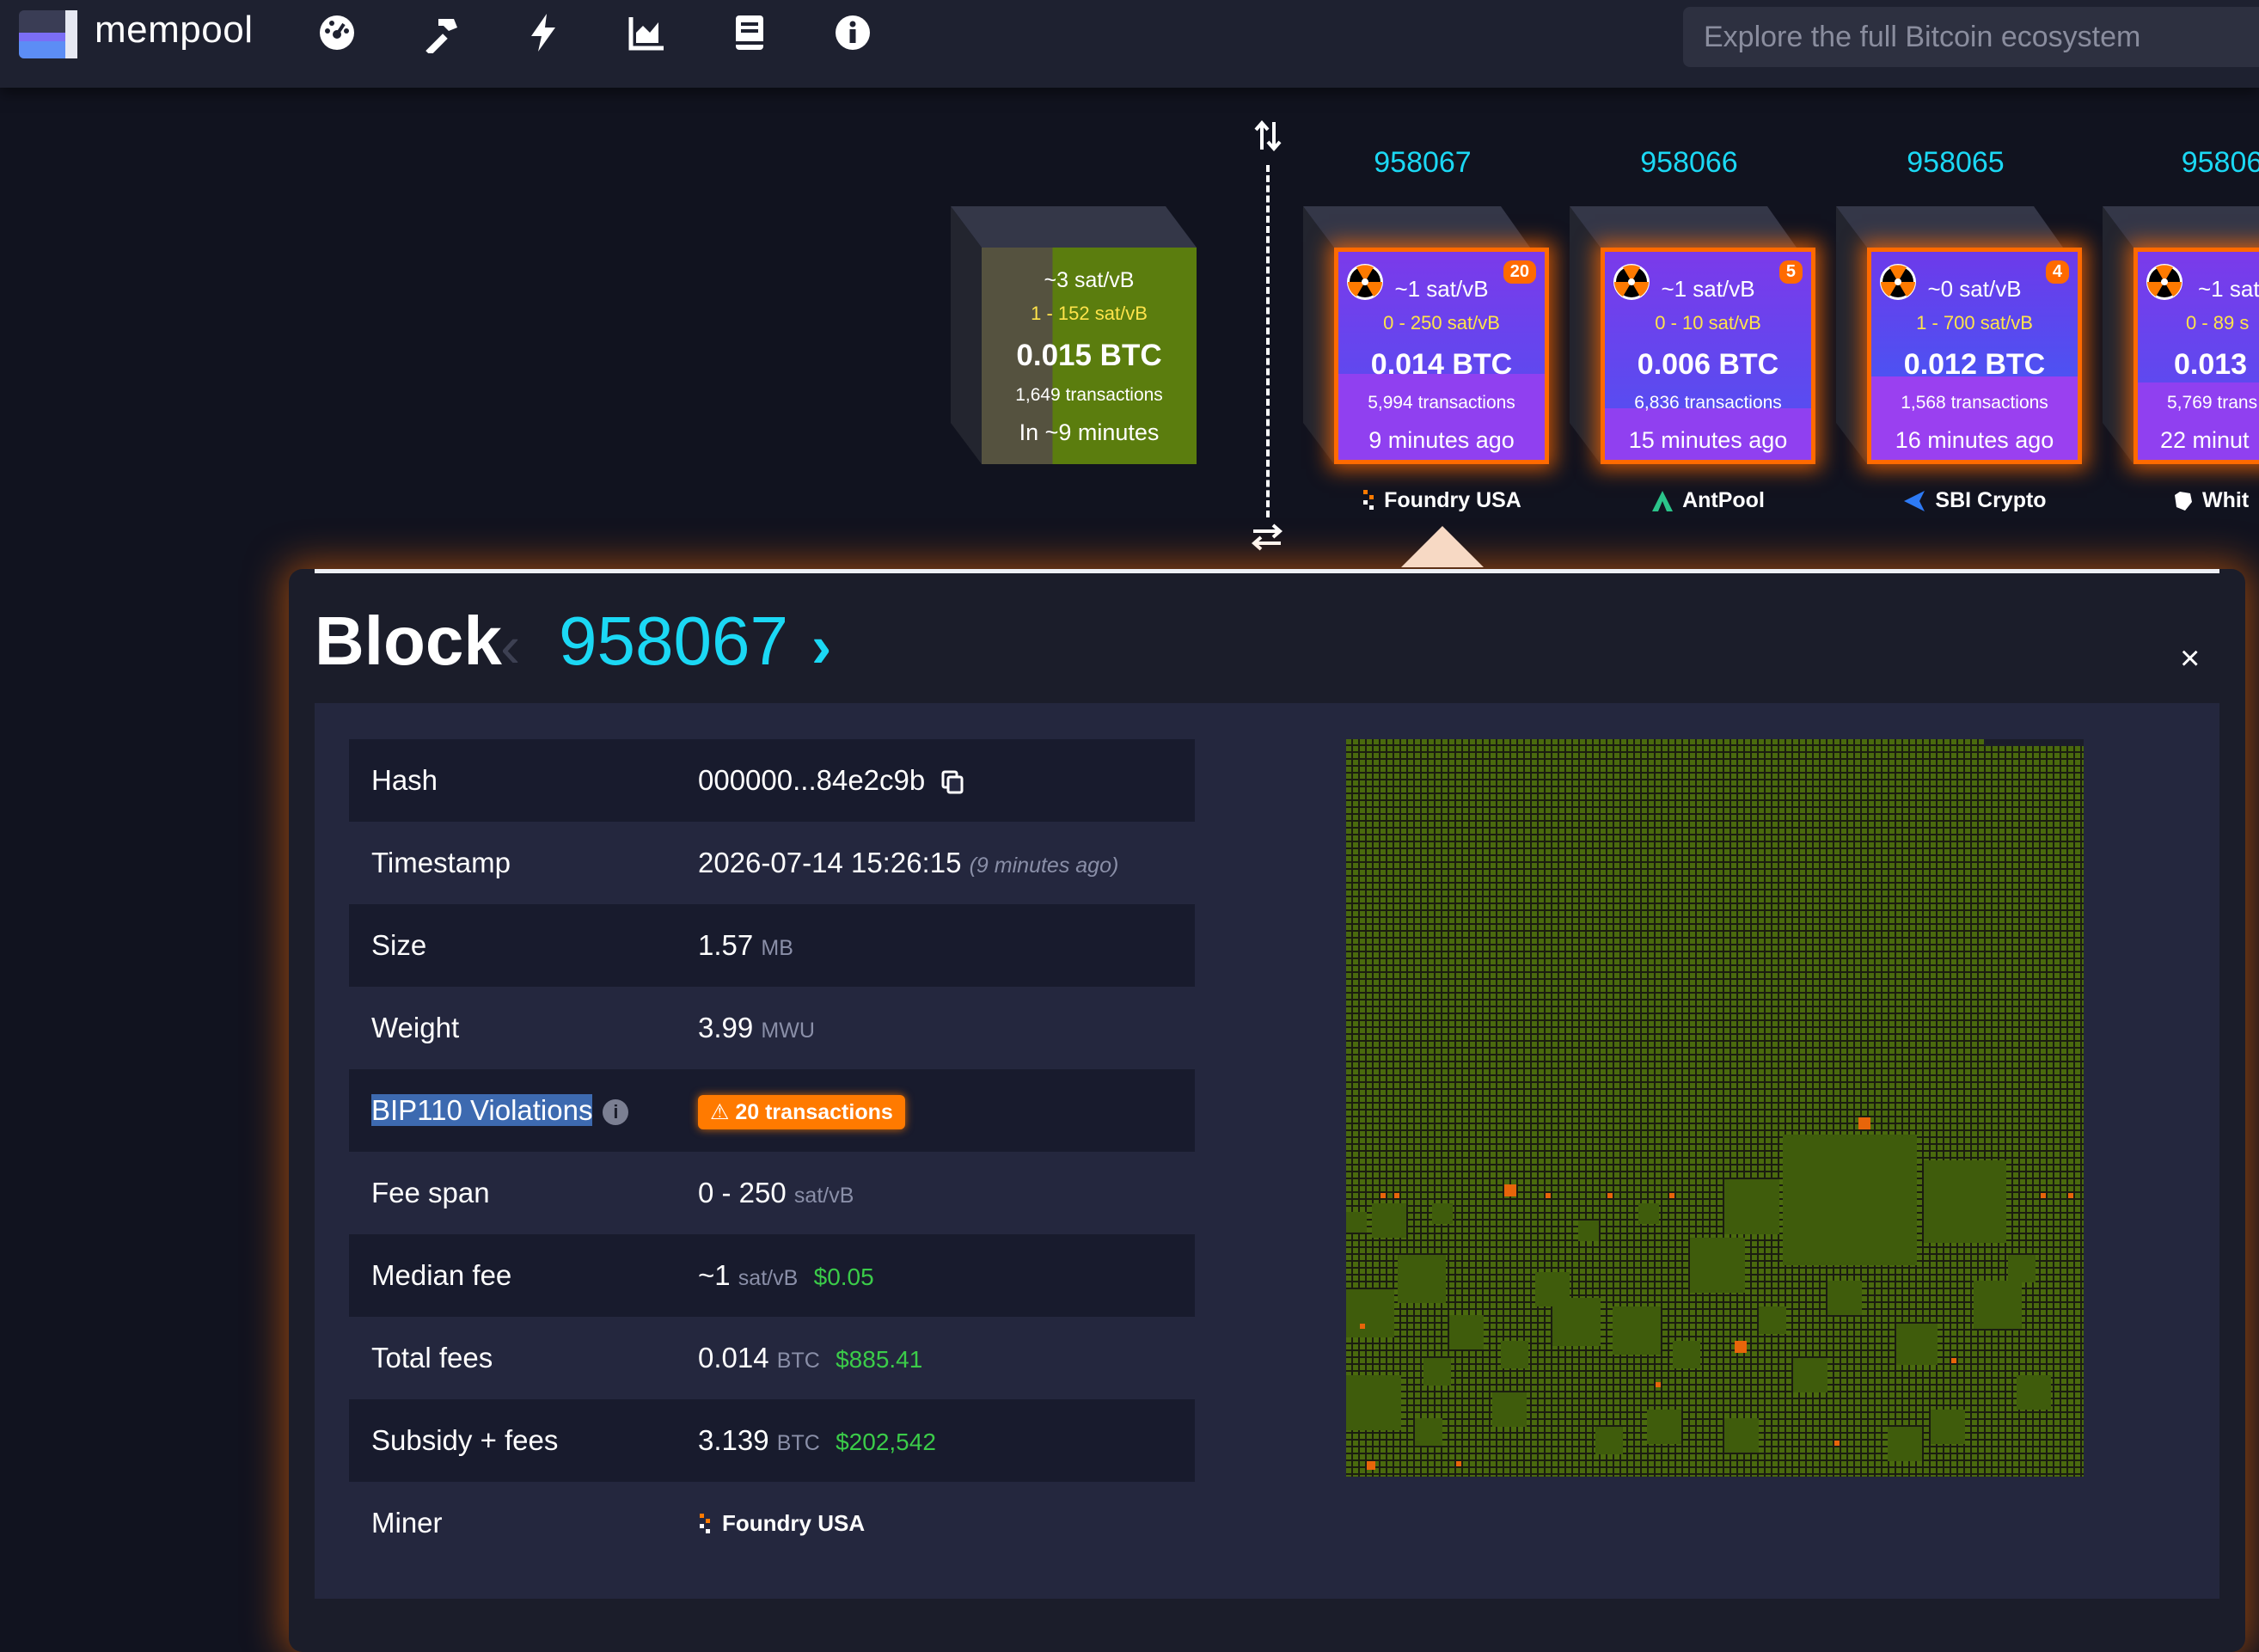  What do you see at coordinates (2183, 501) in the screenshot?
I see `whitepool-icon` at bounding box center [2183, 501].